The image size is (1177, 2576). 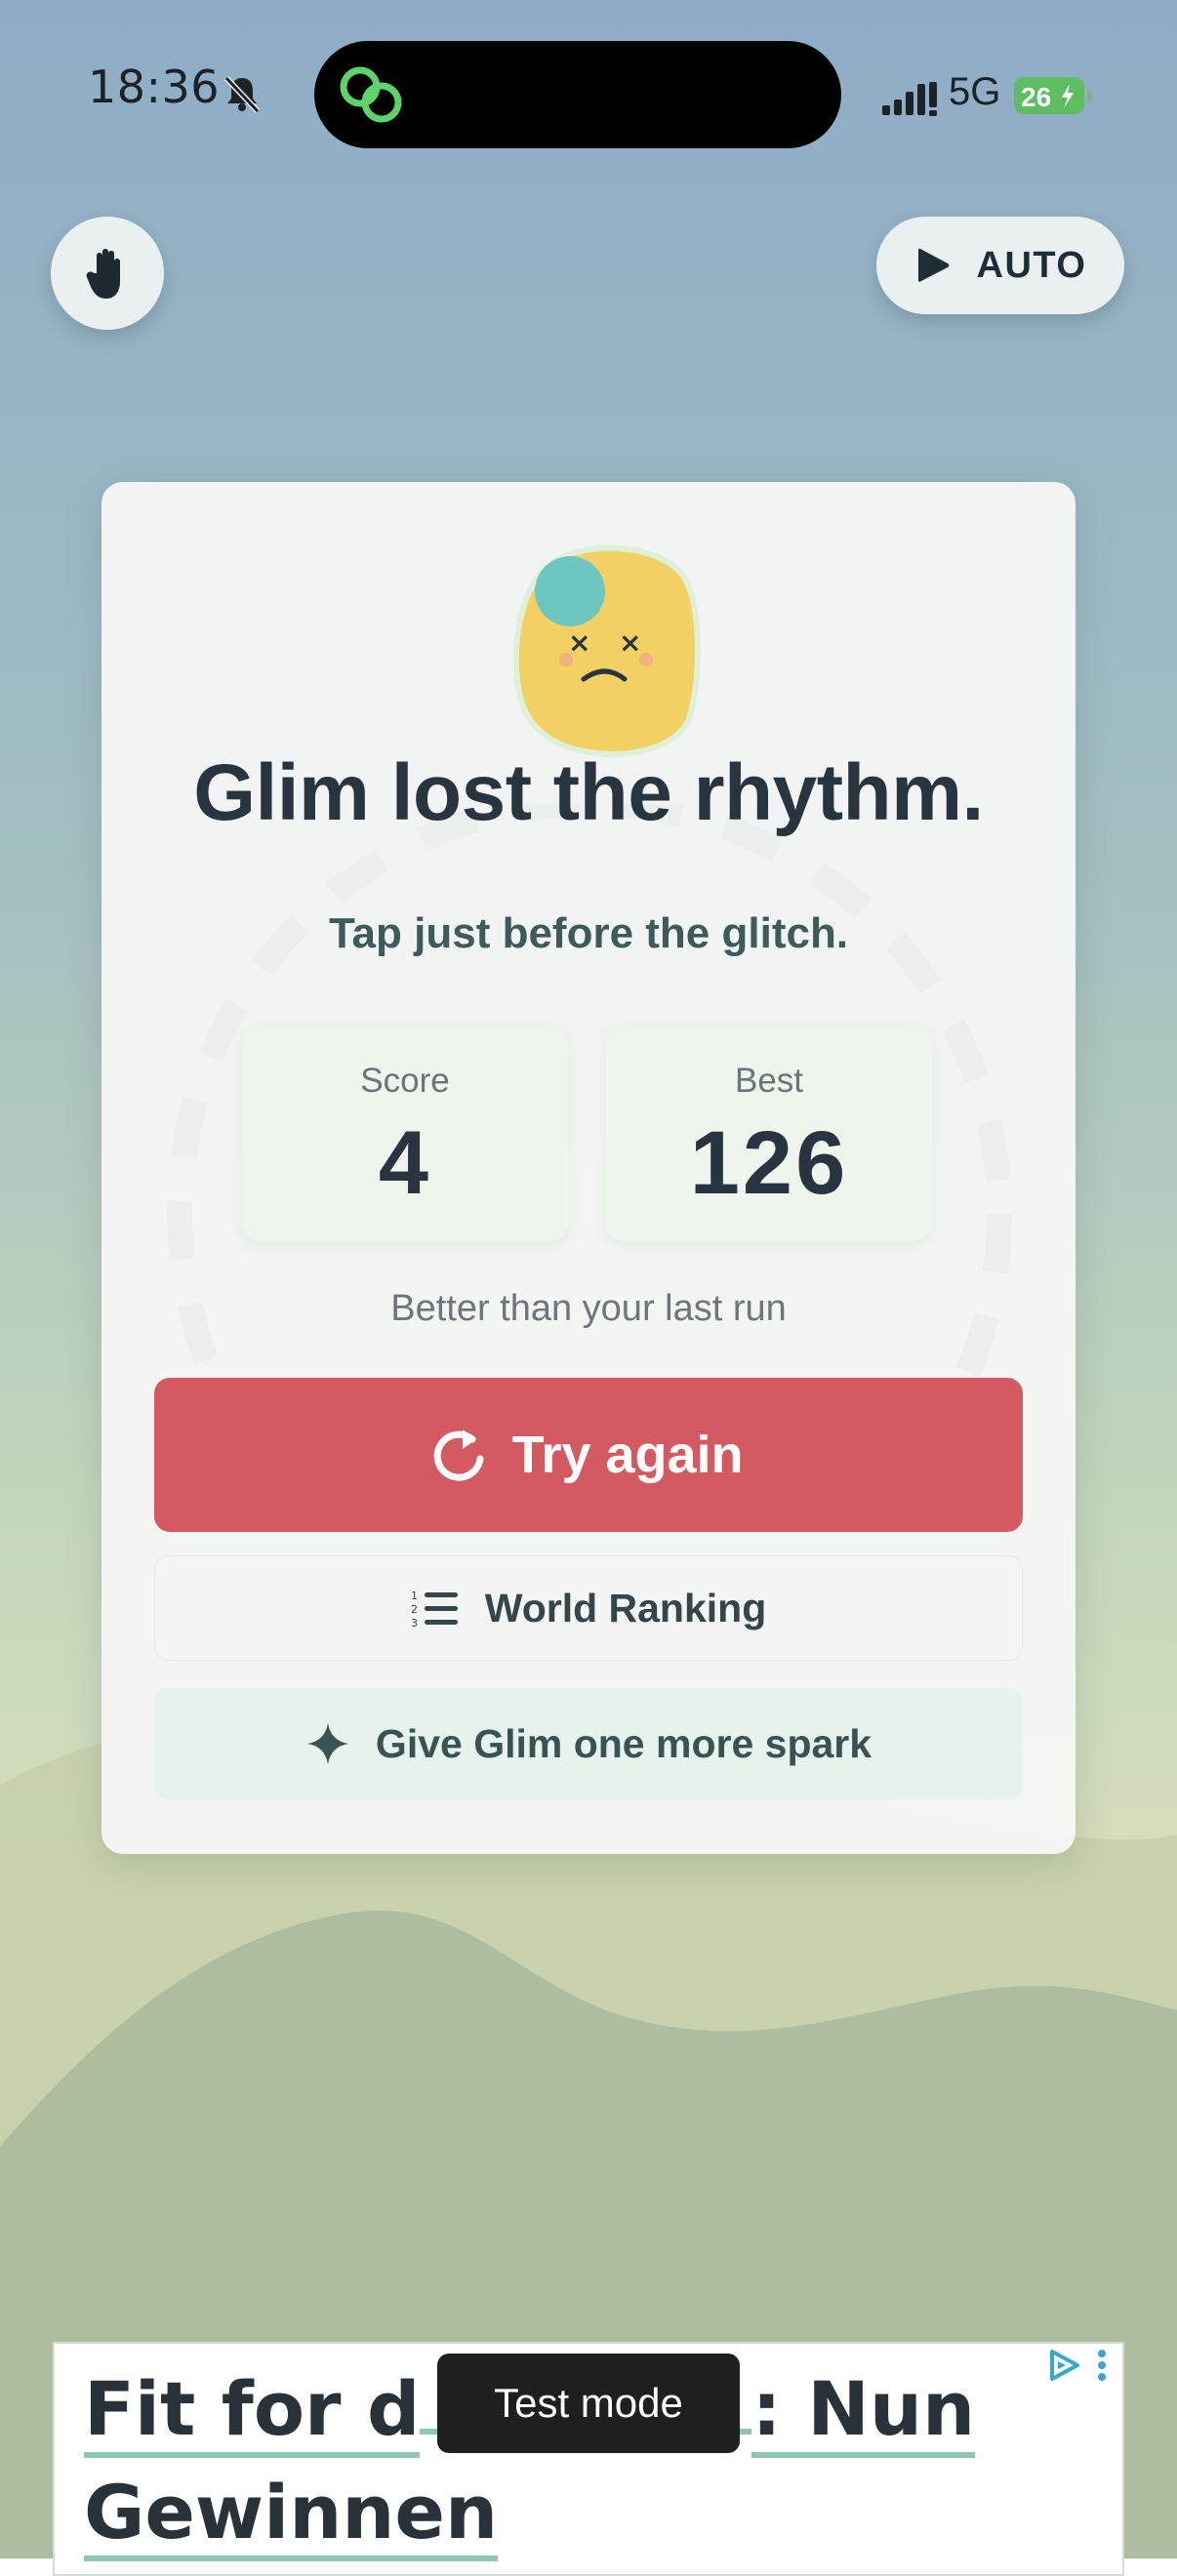 I want to click on battery-level: 26, so click(x=1036, y=97).